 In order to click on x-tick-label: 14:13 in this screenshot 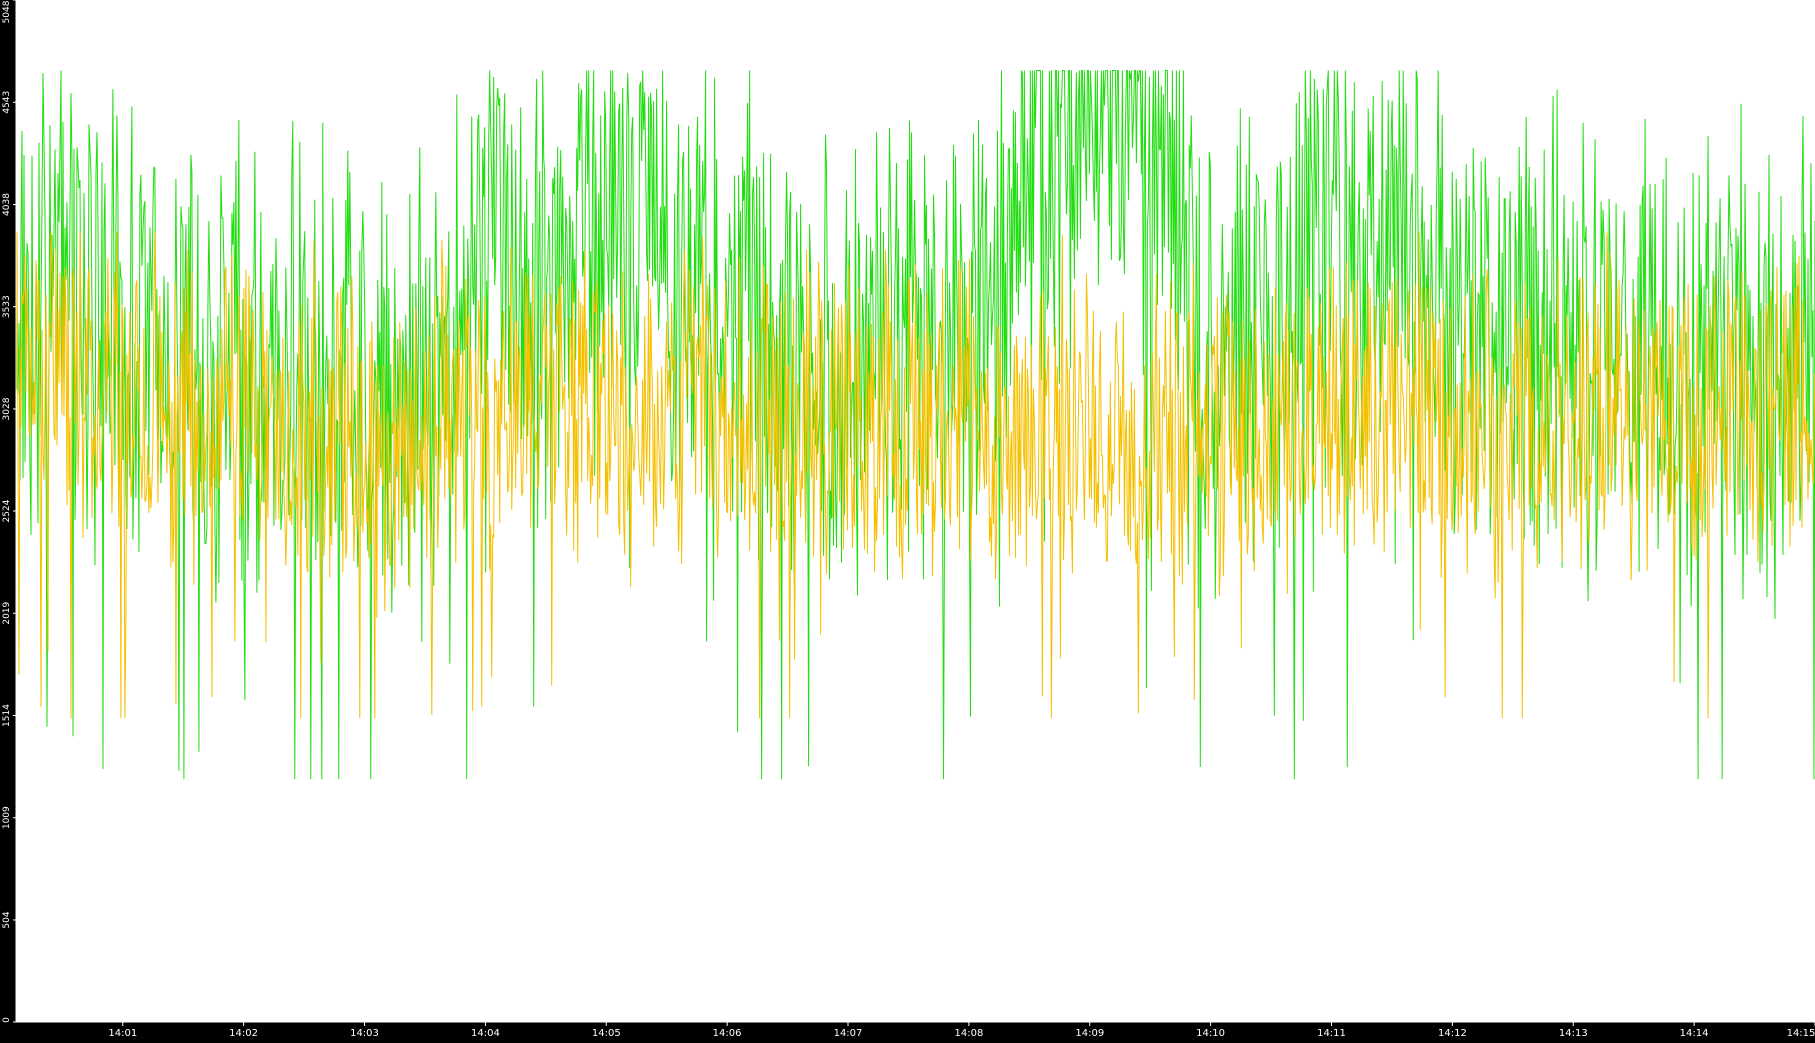, I will do `click(1573, 1033)`.